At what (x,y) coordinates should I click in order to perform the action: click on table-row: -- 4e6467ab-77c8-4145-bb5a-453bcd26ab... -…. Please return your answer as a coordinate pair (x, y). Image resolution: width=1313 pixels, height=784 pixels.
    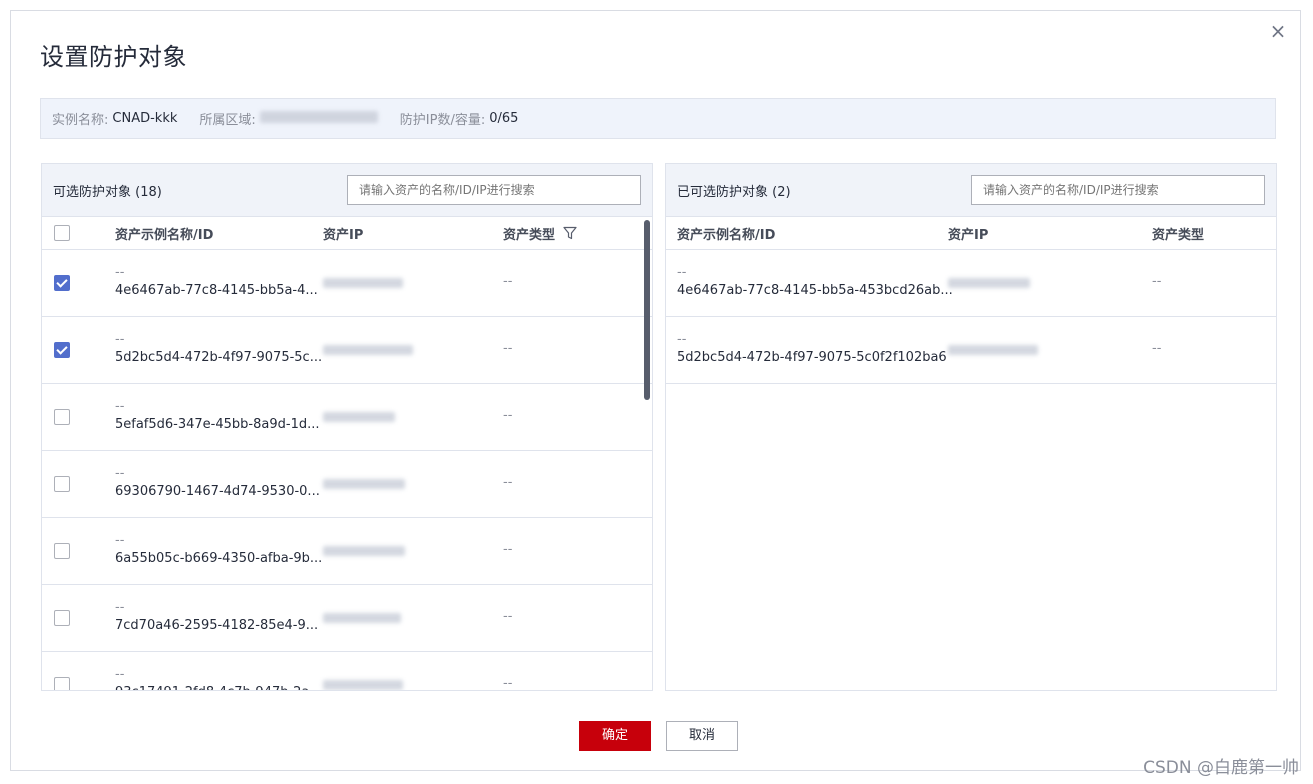
    Looking at the image, I should click on (971, 283).